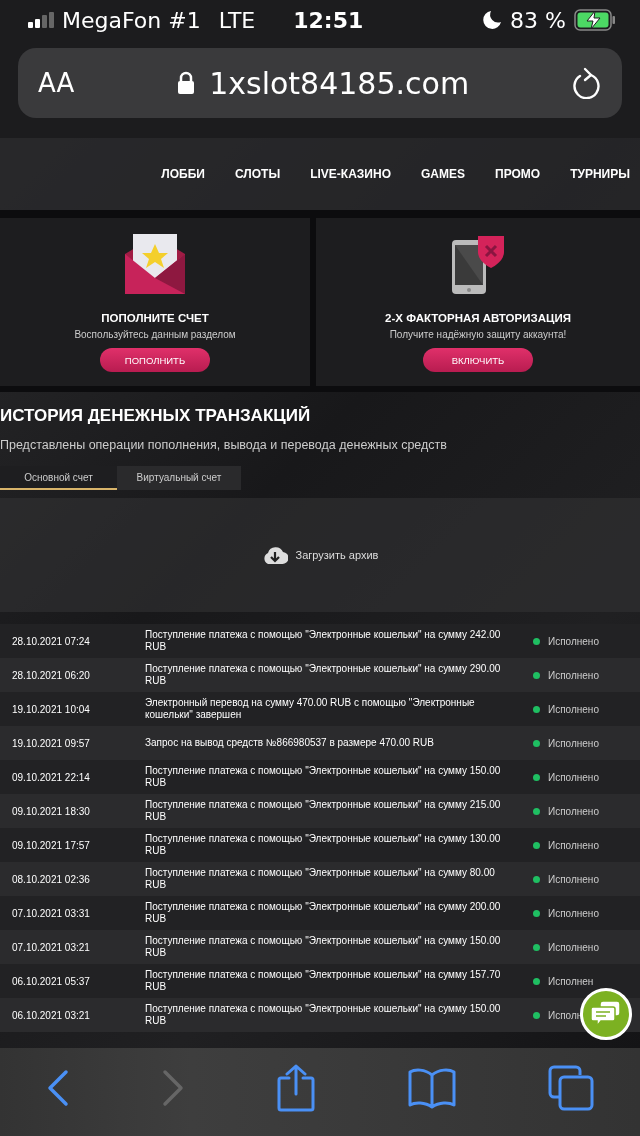  What do you see at coordinates (600, 174) in the screenshot?
I see `nav-link: ТУРНИРЫ` at bounding box center [600, 174].